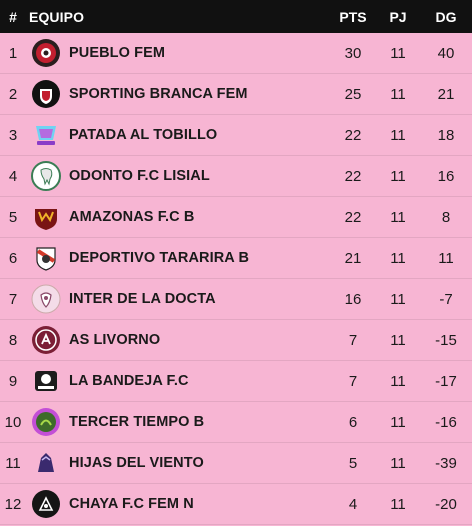  Describe the element at coordinates (132, 217) in the screenshot. I see `row-team: AMAZONAS F.C B` at that location.